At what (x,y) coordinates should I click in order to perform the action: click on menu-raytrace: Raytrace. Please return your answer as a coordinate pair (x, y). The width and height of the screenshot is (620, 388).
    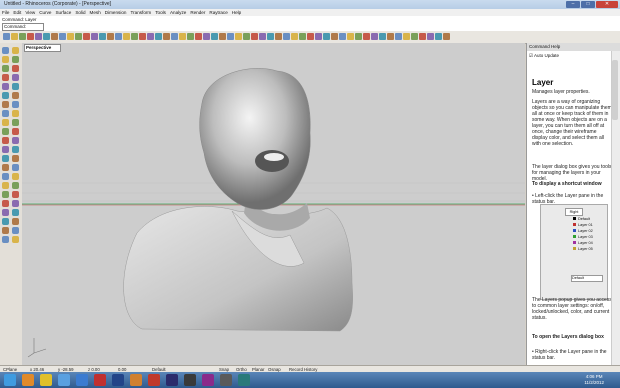
    Looking at the image, I should click on (218, 12).